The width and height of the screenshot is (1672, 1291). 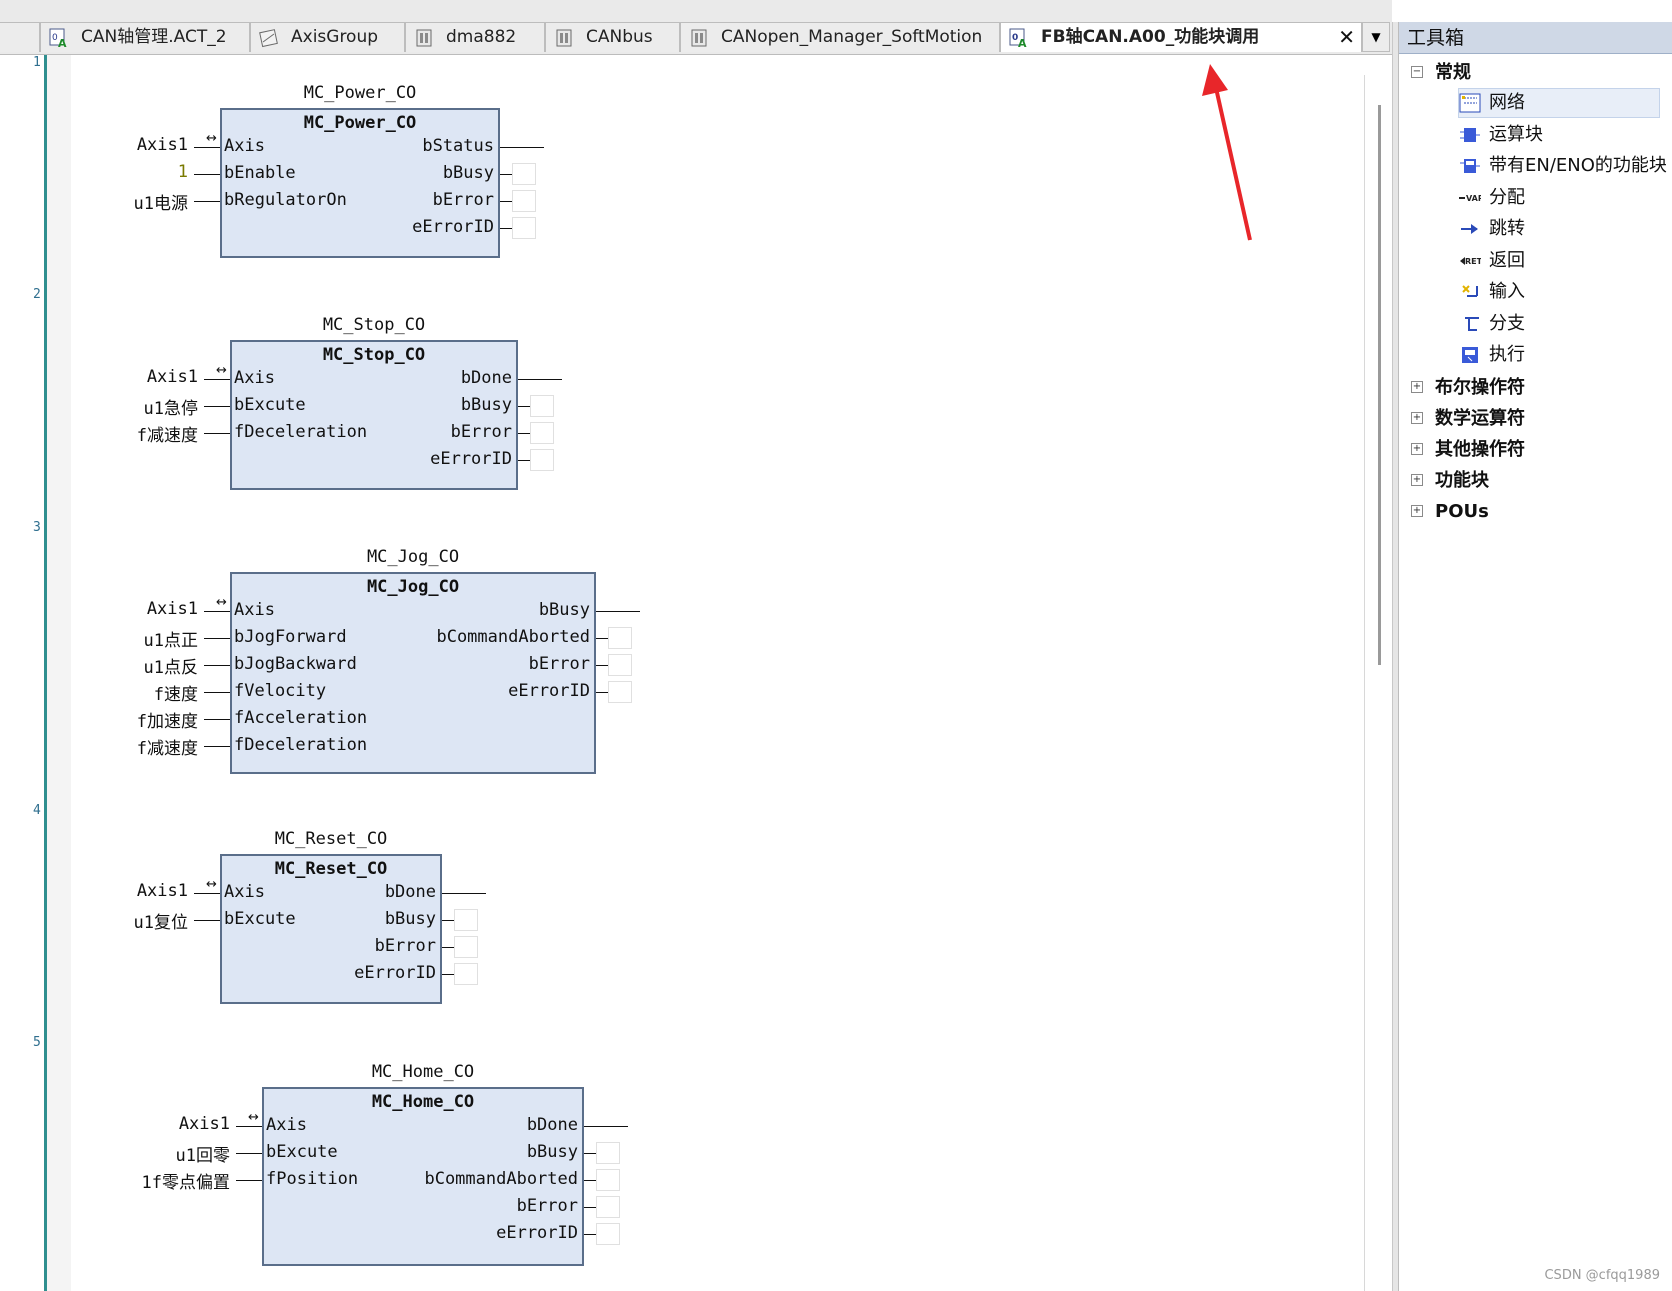 What do you see at coordinates (1473, 261) in the screenshot?
I see `svg-text: RET` at bounding box center [1473, 261].